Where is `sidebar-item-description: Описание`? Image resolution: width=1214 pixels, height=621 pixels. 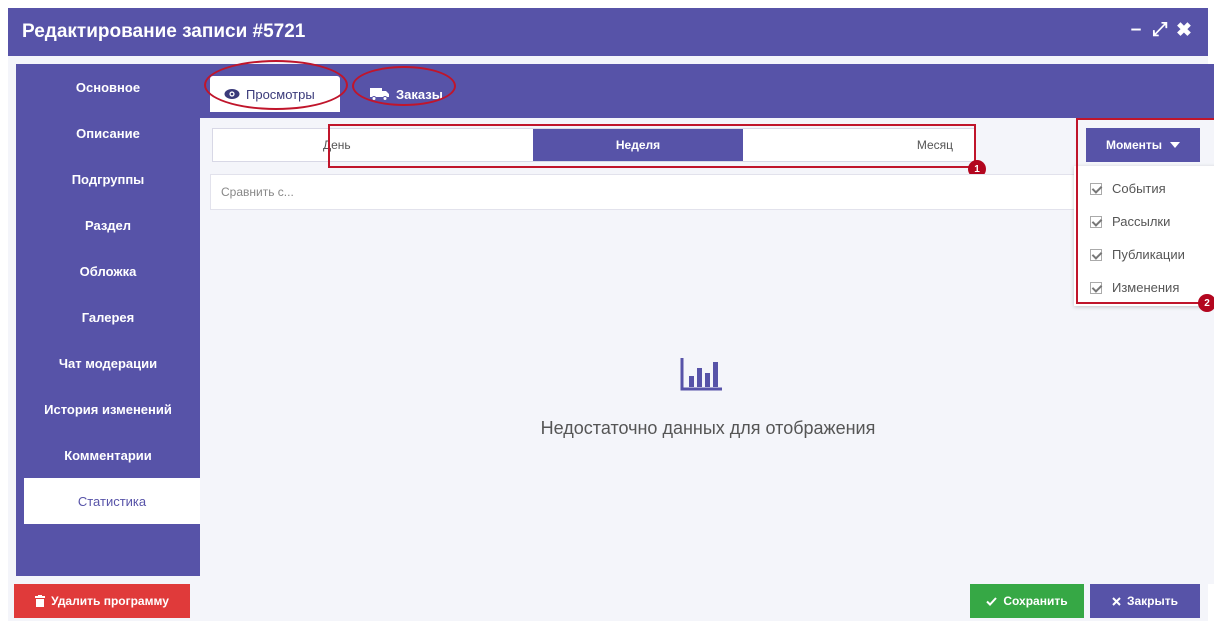
sidebar-item-description: Описание is located at coordinates (108, 133).